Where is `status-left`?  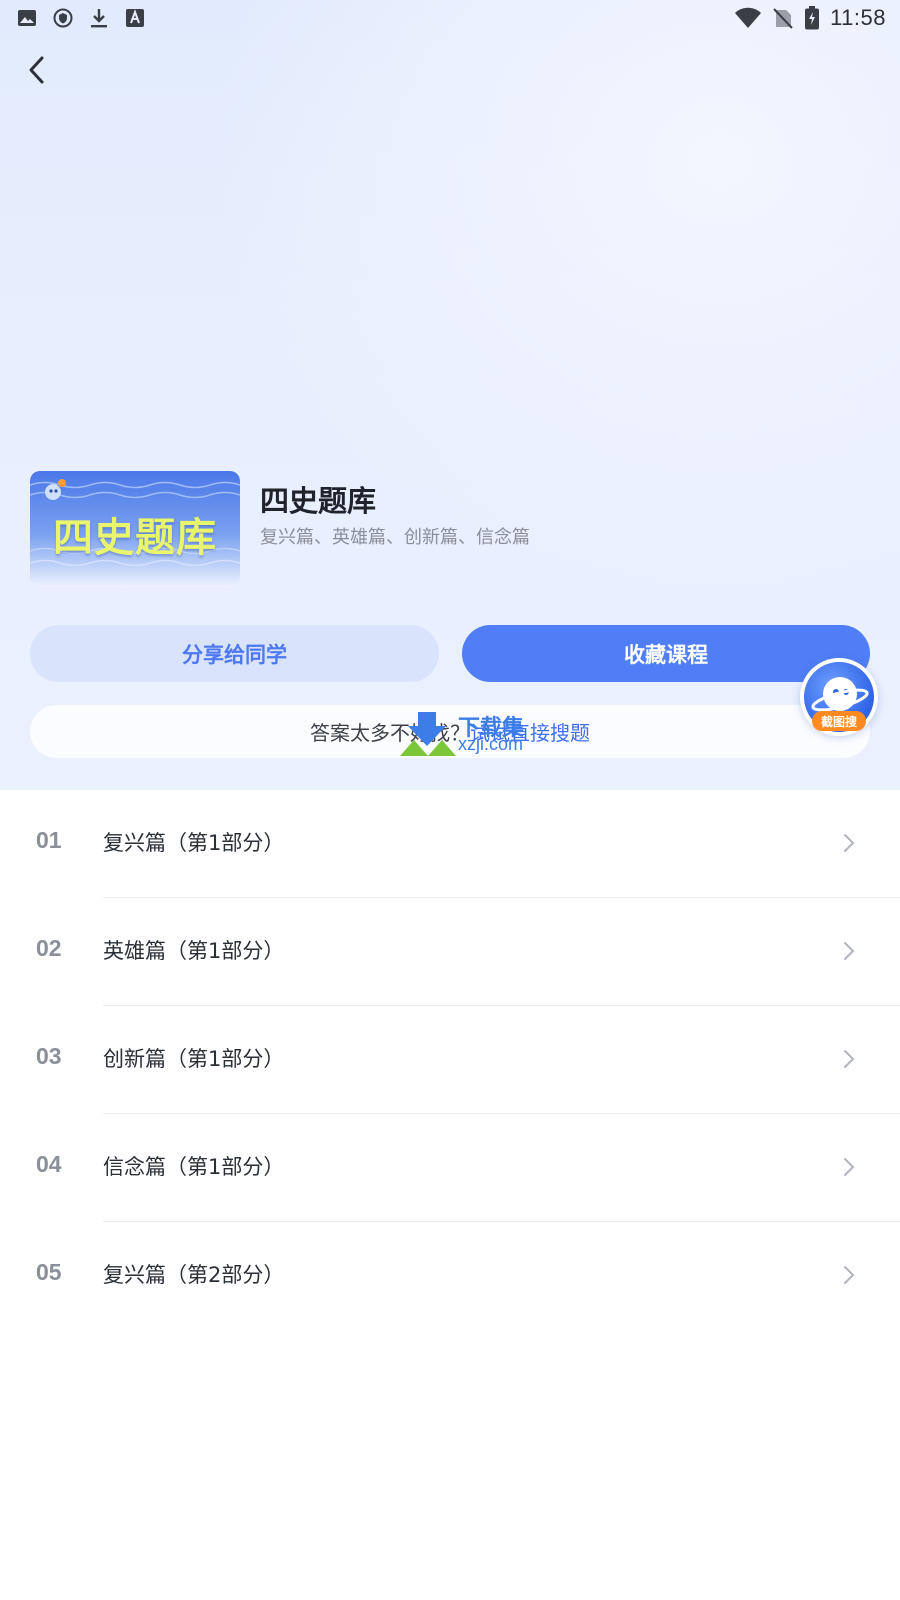
status-left is located at coordinates (81, 18).